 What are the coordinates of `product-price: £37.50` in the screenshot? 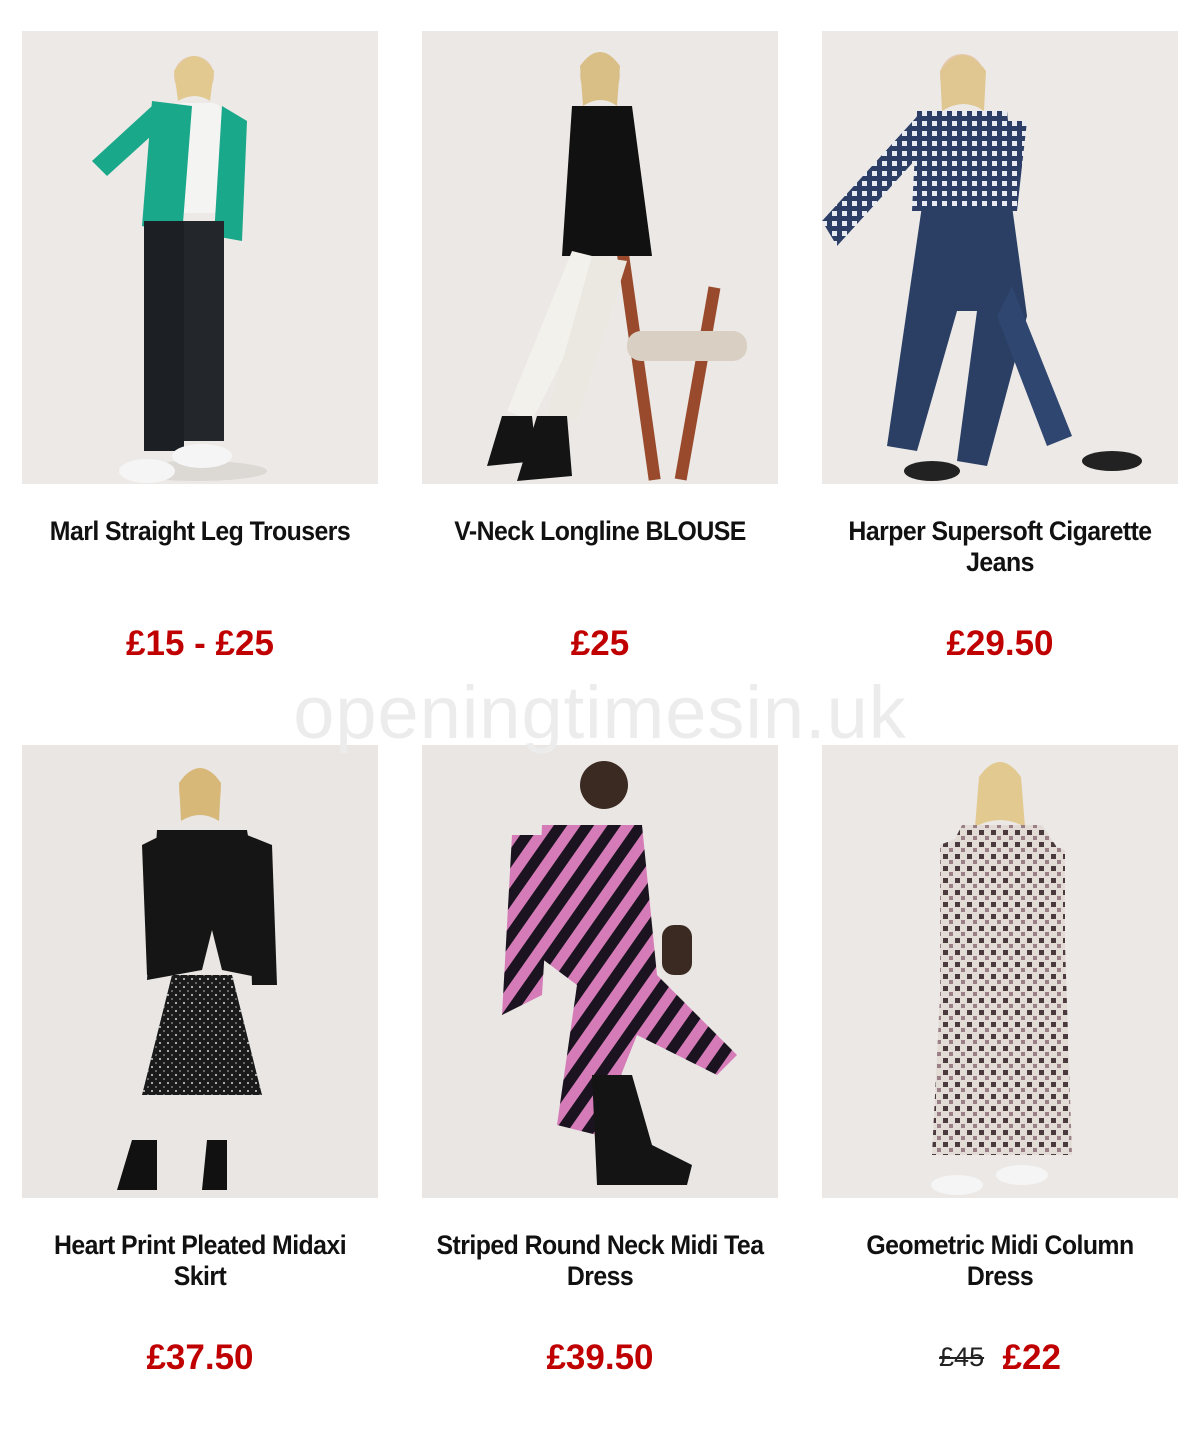 It's located at (200, 1357).